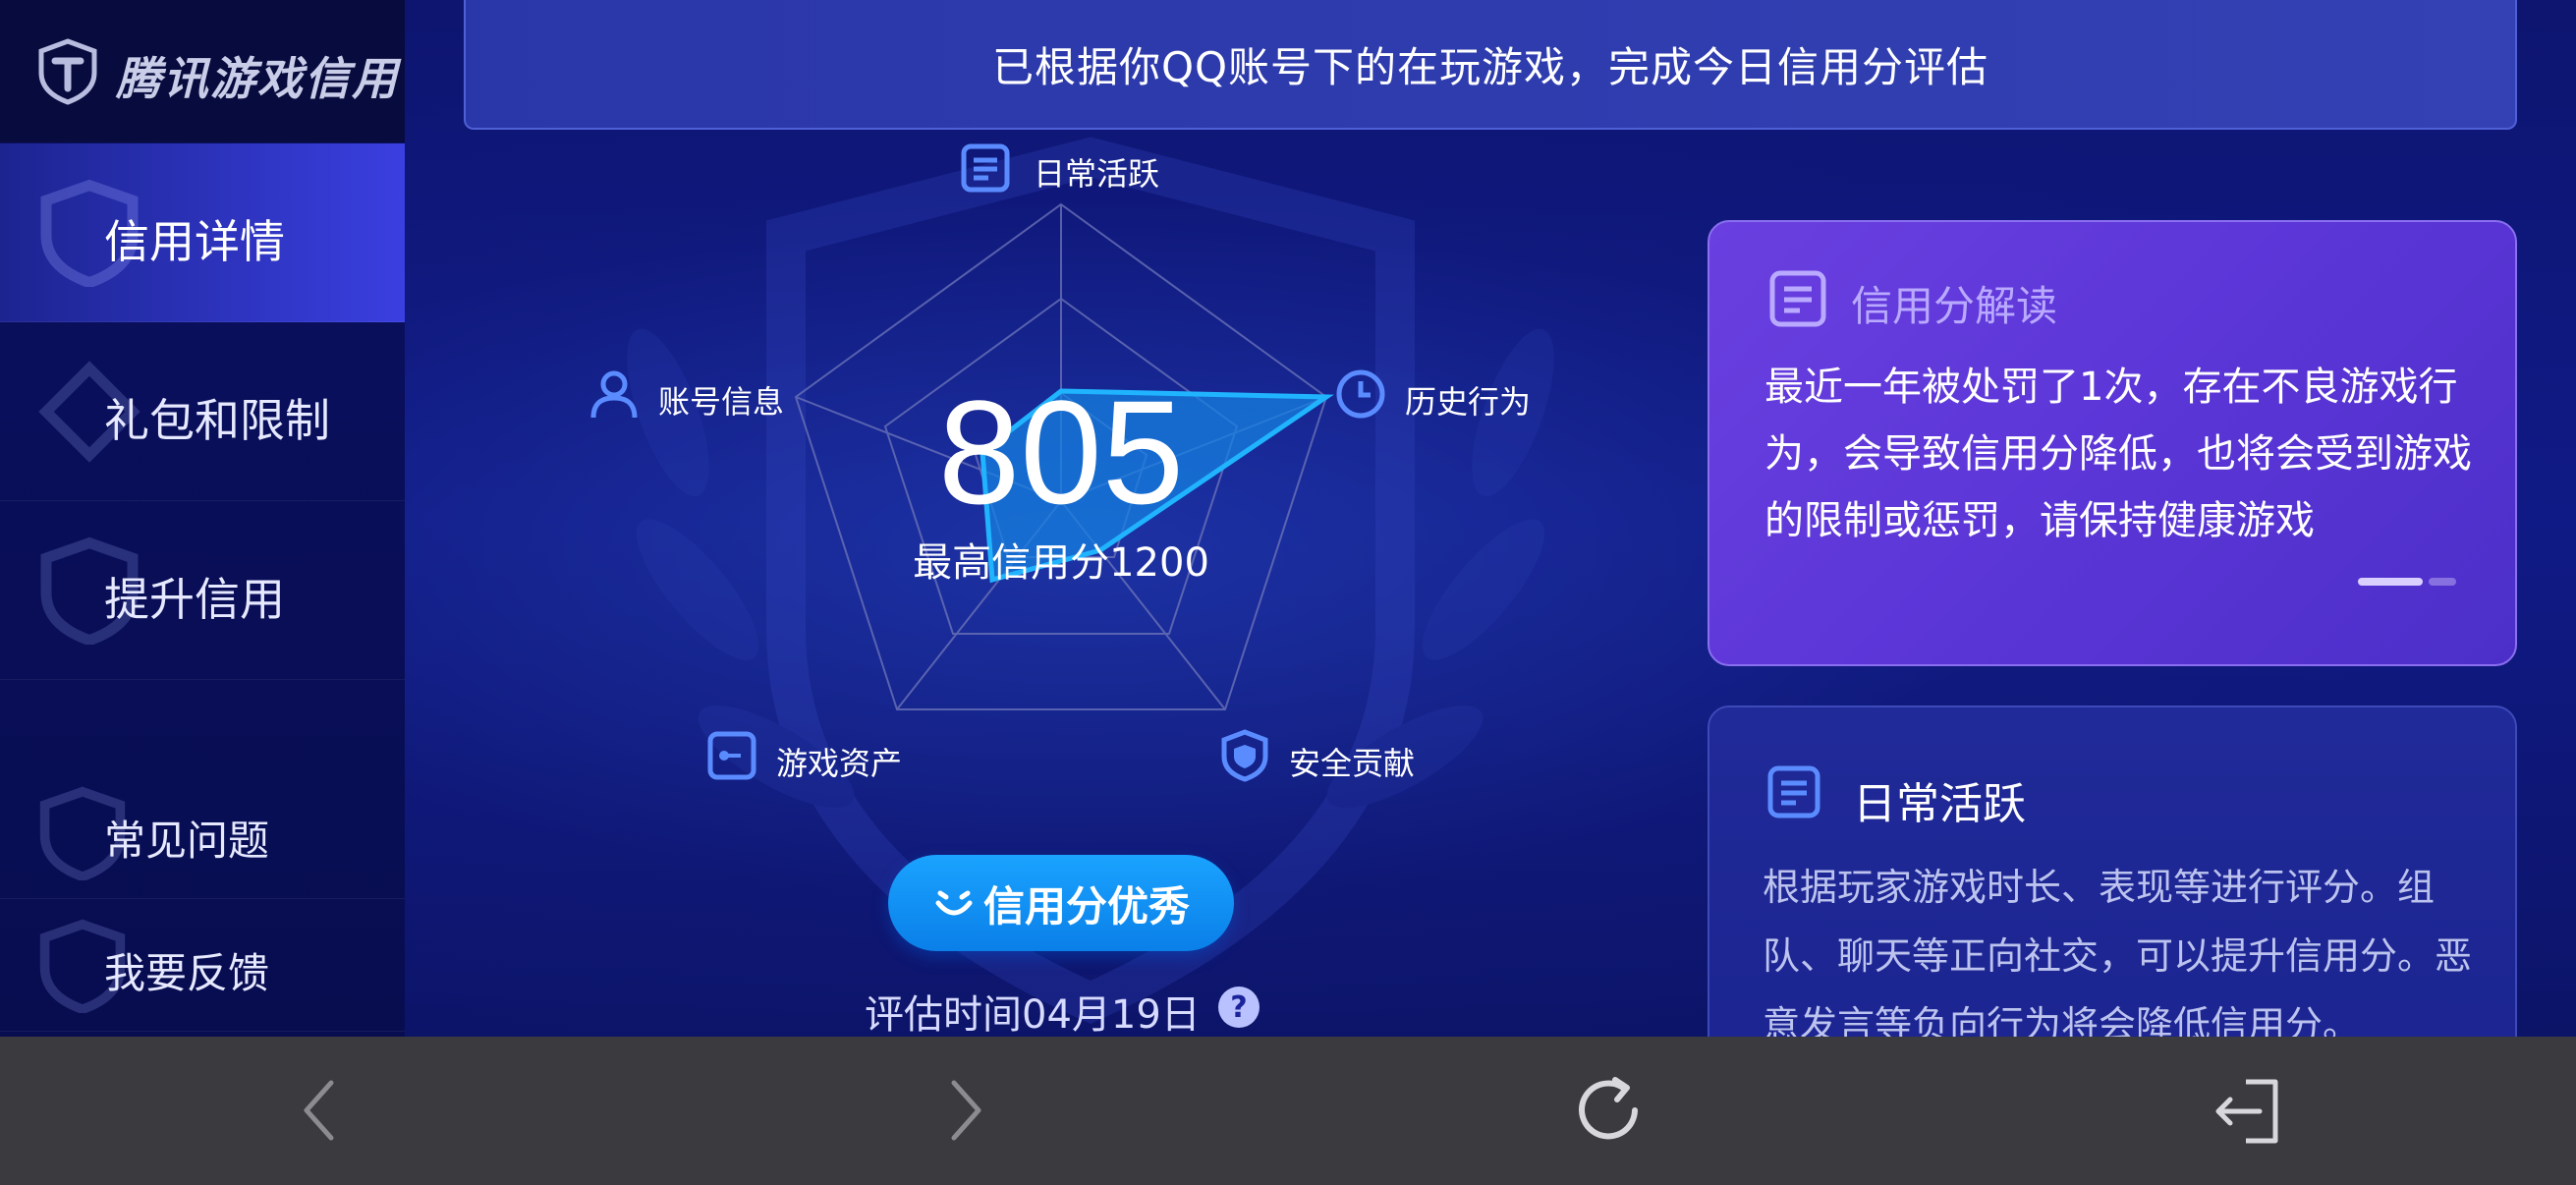  What do you see at coordinates (2249, 1111) in the screenshot?
I see `exit-icon` at bounding box center [2249, 1111].